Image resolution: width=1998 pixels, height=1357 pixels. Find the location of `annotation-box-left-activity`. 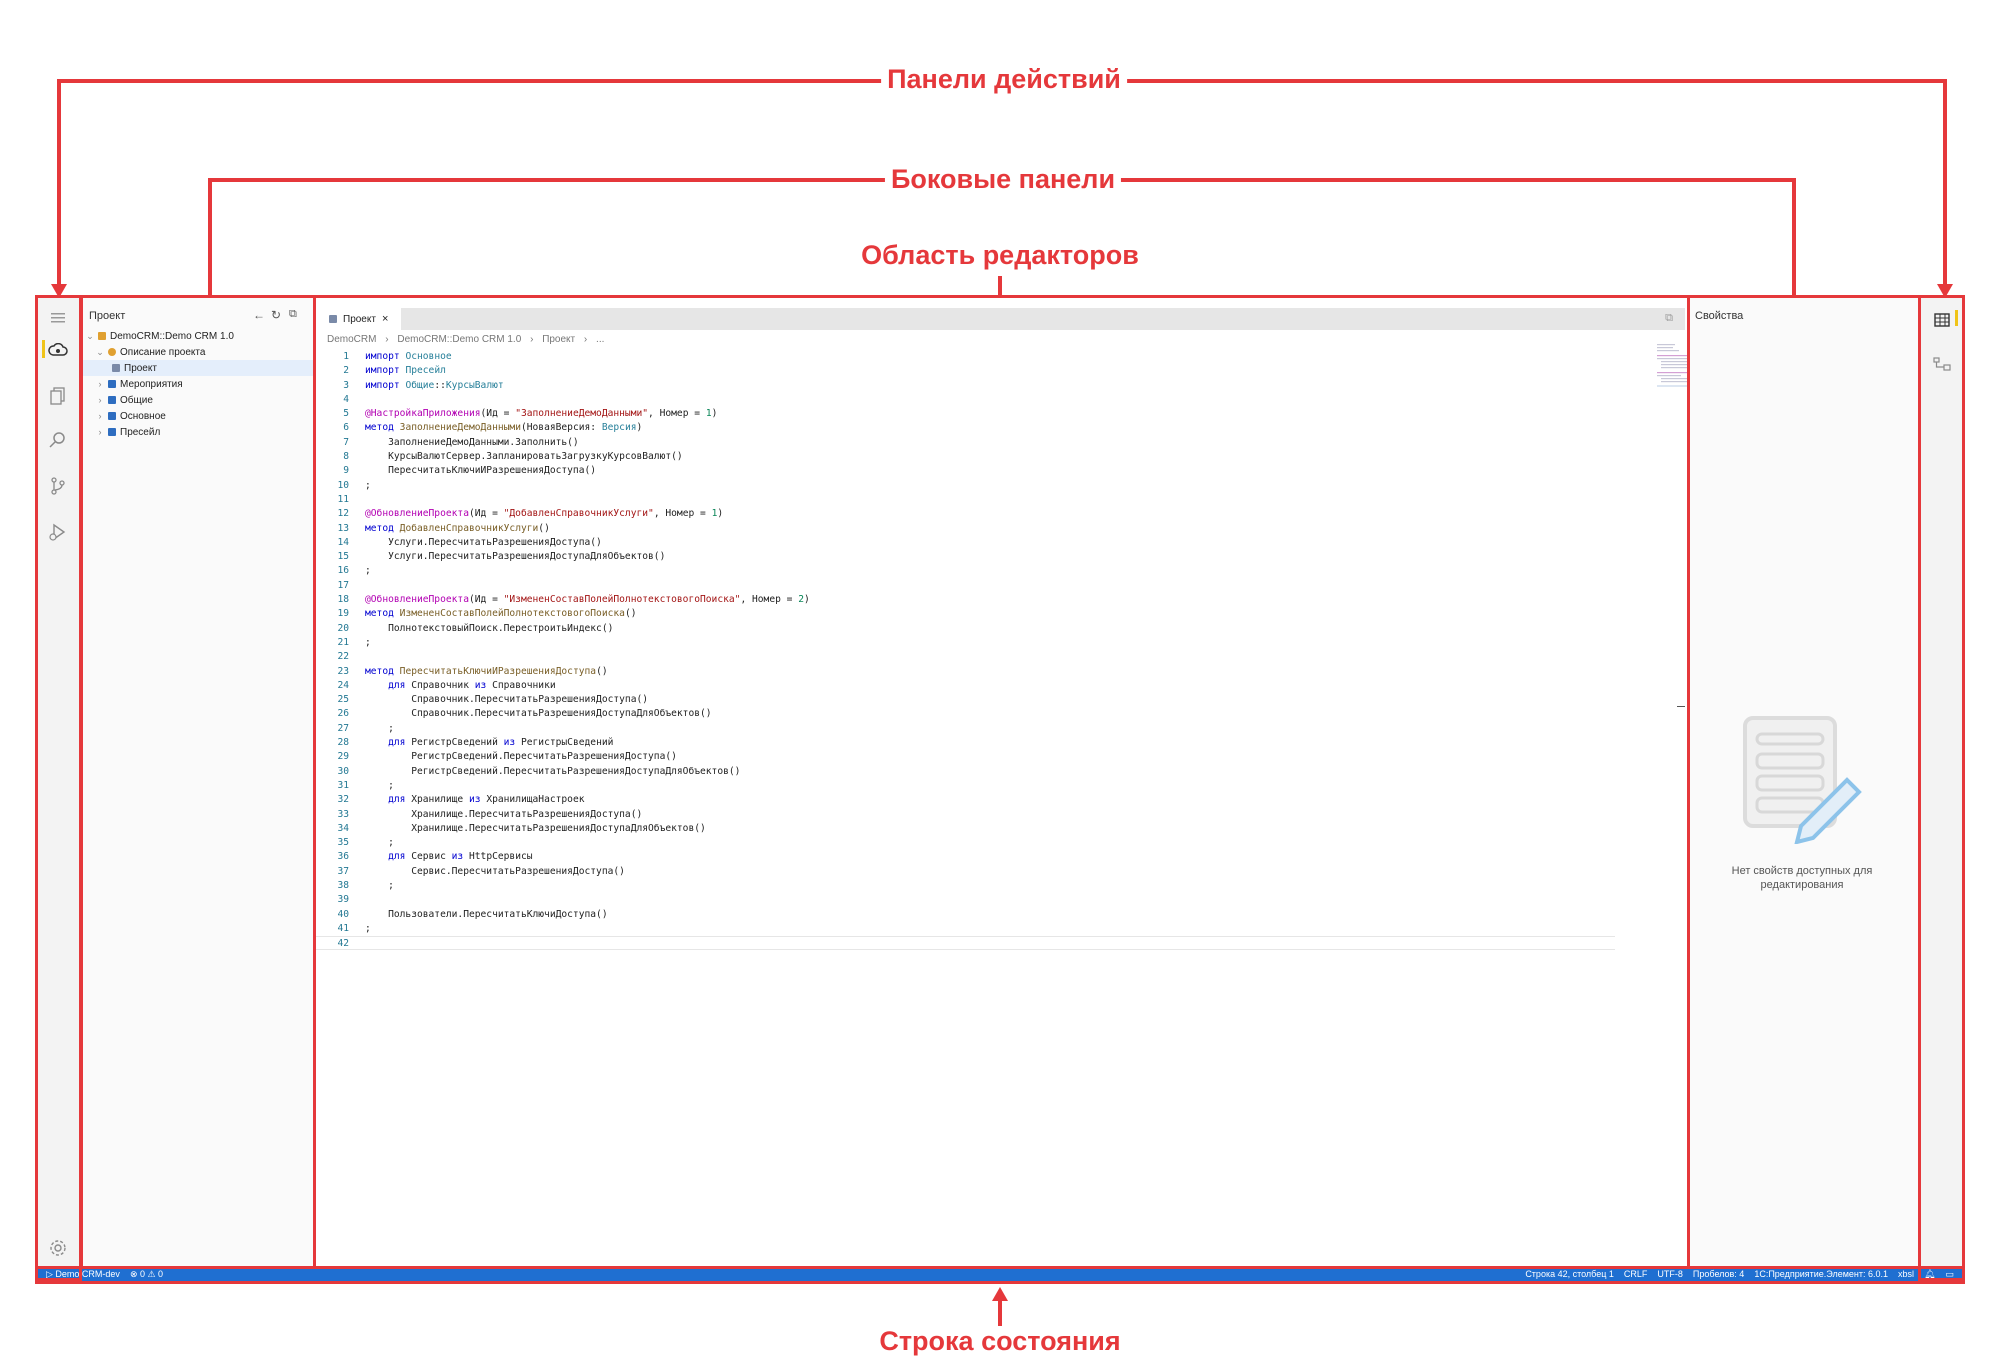

annotation-box-left-activity is located at coordinates (58, 788).